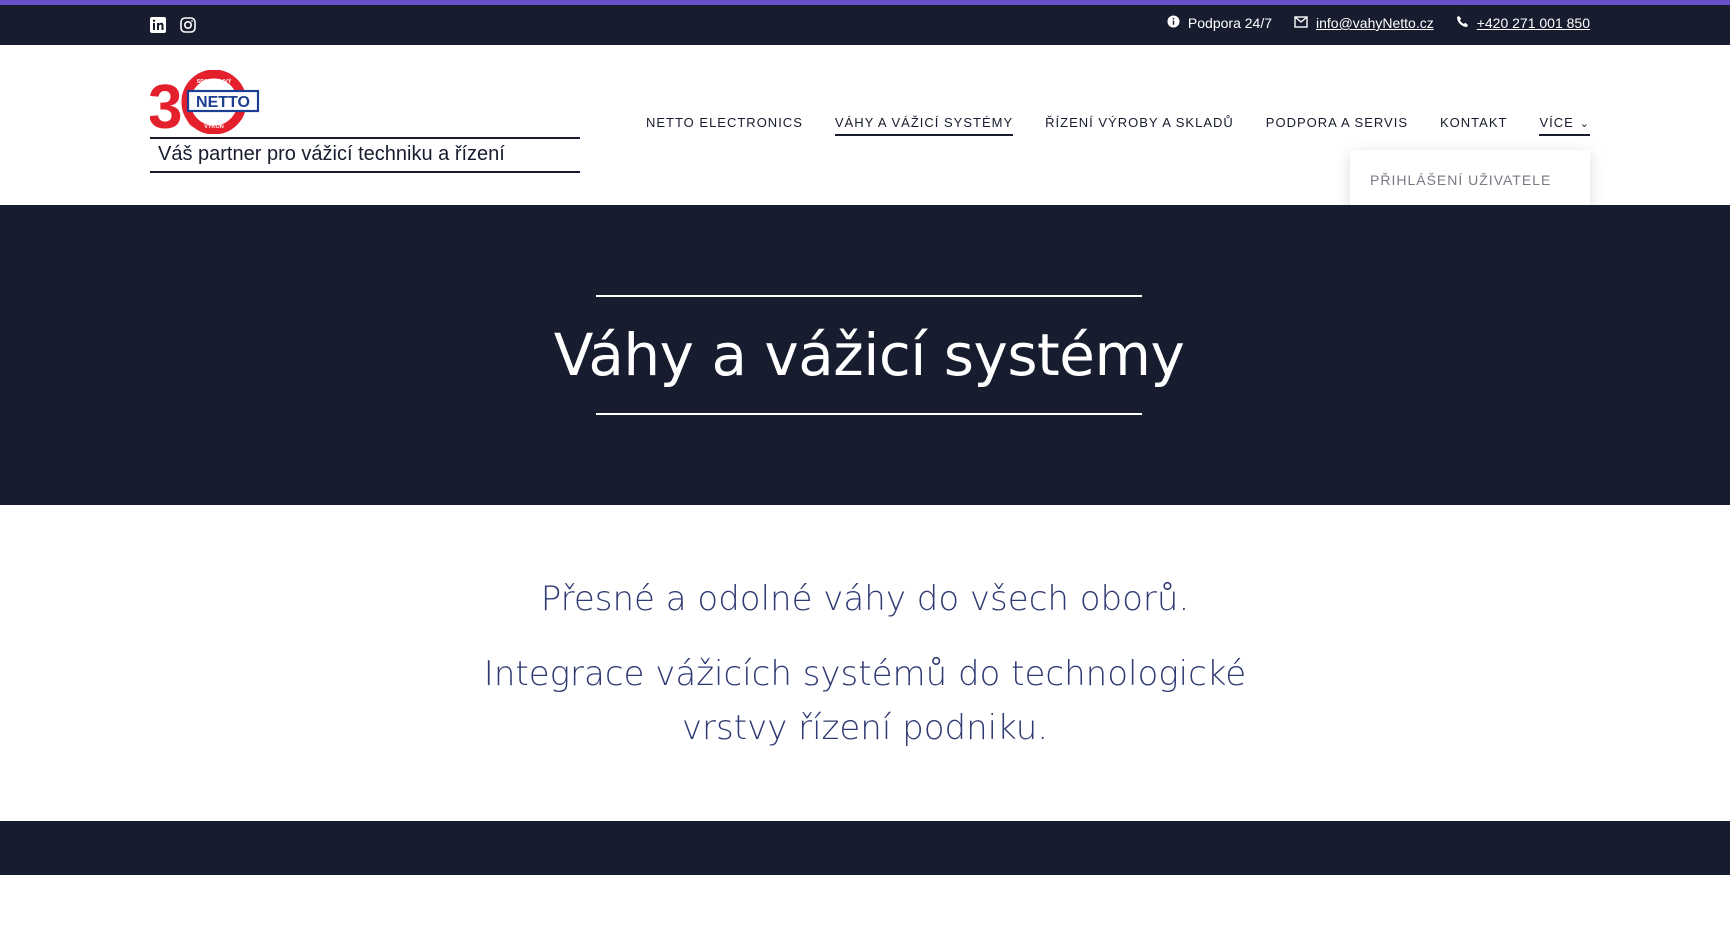 Image resolution: width=1730 pixels, height=933 pixels. I want to click on phone-icon, so click(1462, 23).